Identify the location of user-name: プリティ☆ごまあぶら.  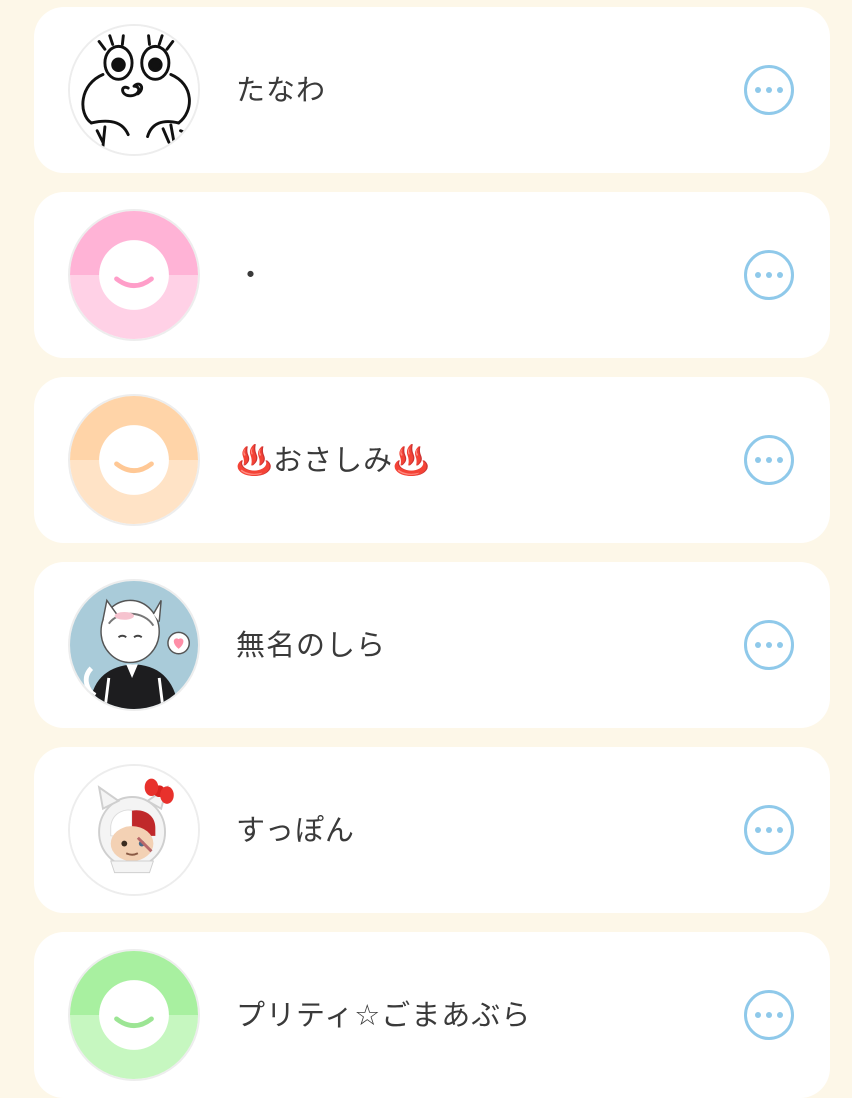
(384, 1015).